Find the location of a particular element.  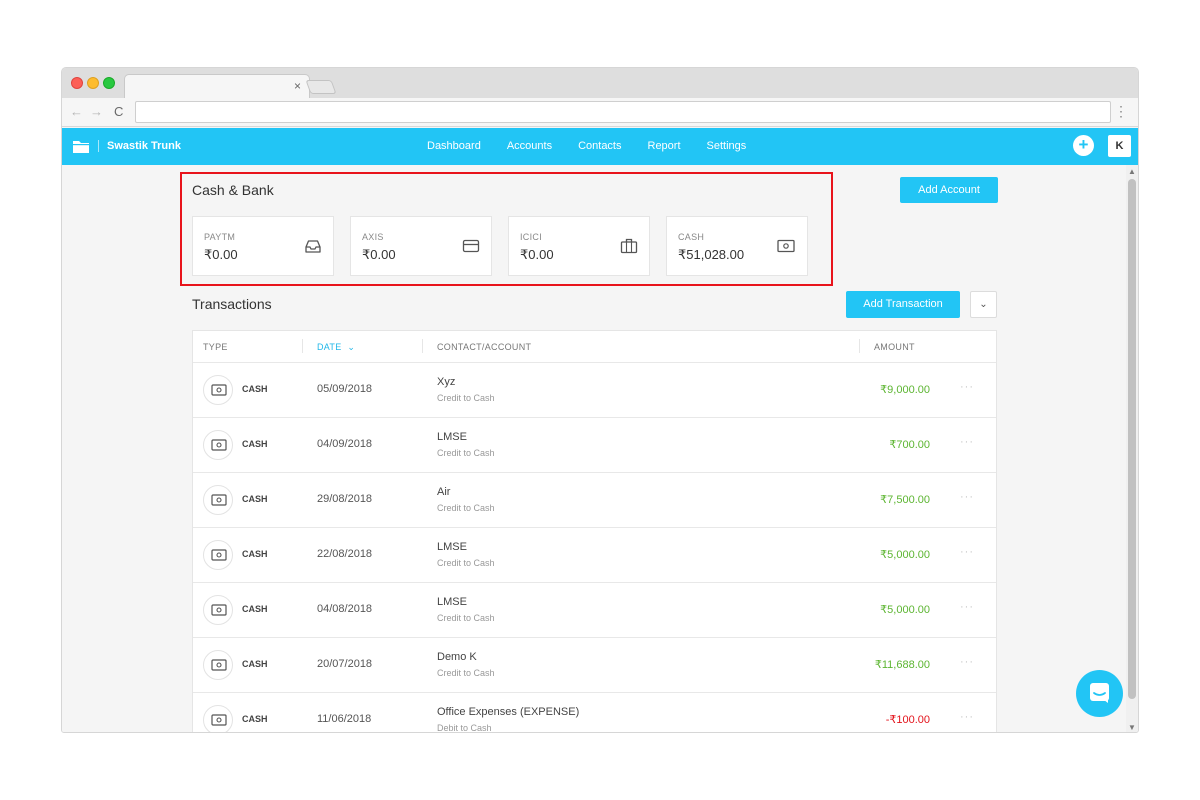

row-date: 29/08/2018 is located at coordinates (345, 499).